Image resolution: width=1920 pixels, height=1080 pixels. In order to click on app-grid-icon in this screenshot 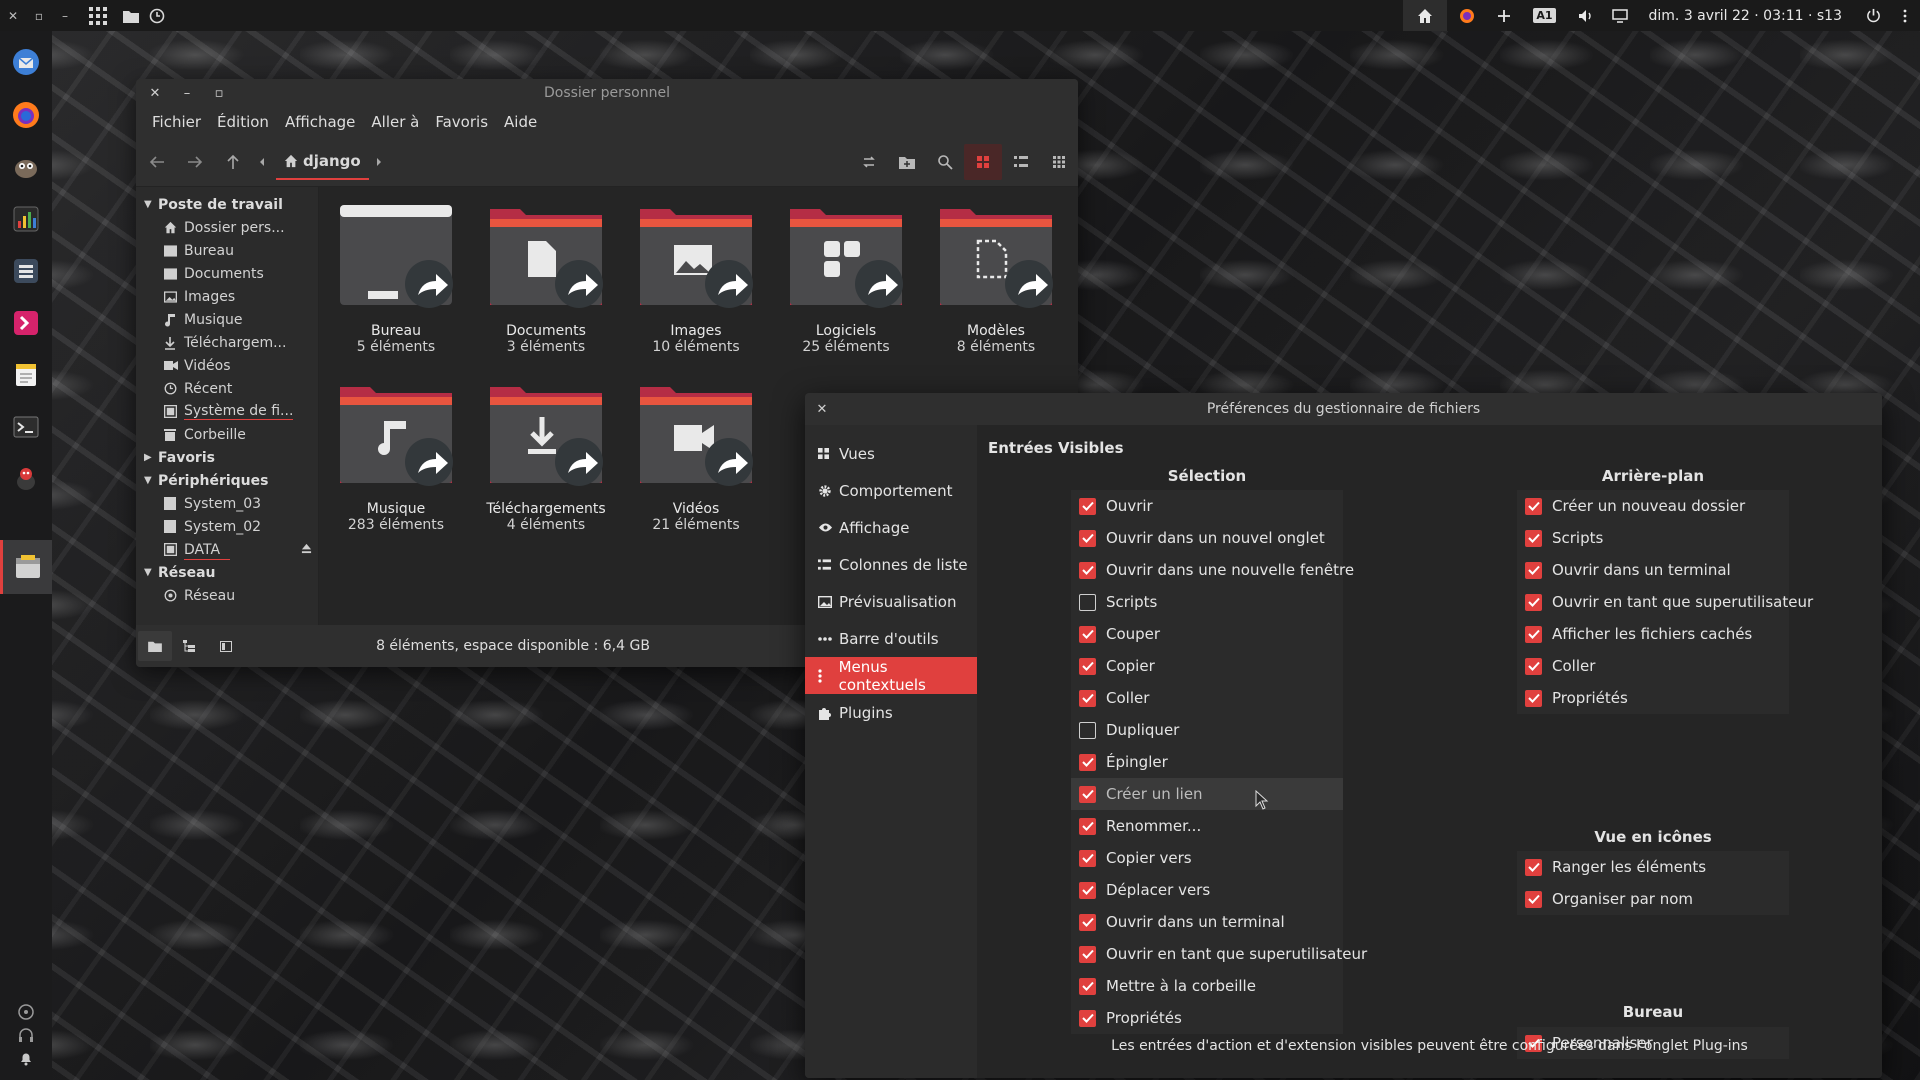, I will do `click(98, 15)`.